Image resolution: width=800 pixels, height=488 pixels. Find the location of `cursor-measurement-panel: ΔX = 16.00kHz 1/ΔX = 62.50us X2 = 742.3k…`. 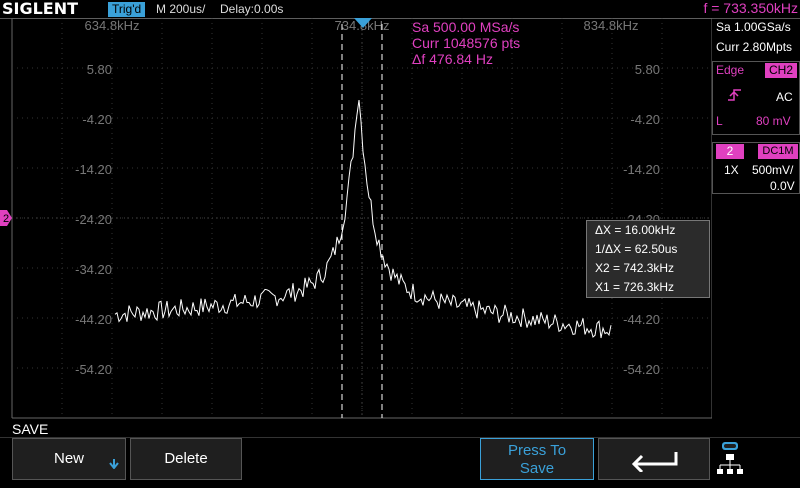

cursor-measurement-panel: ΔX = 16.00kHz 1/ΔX = 62.50us X2 = 742.3k… is located at coordinates (648, 259).